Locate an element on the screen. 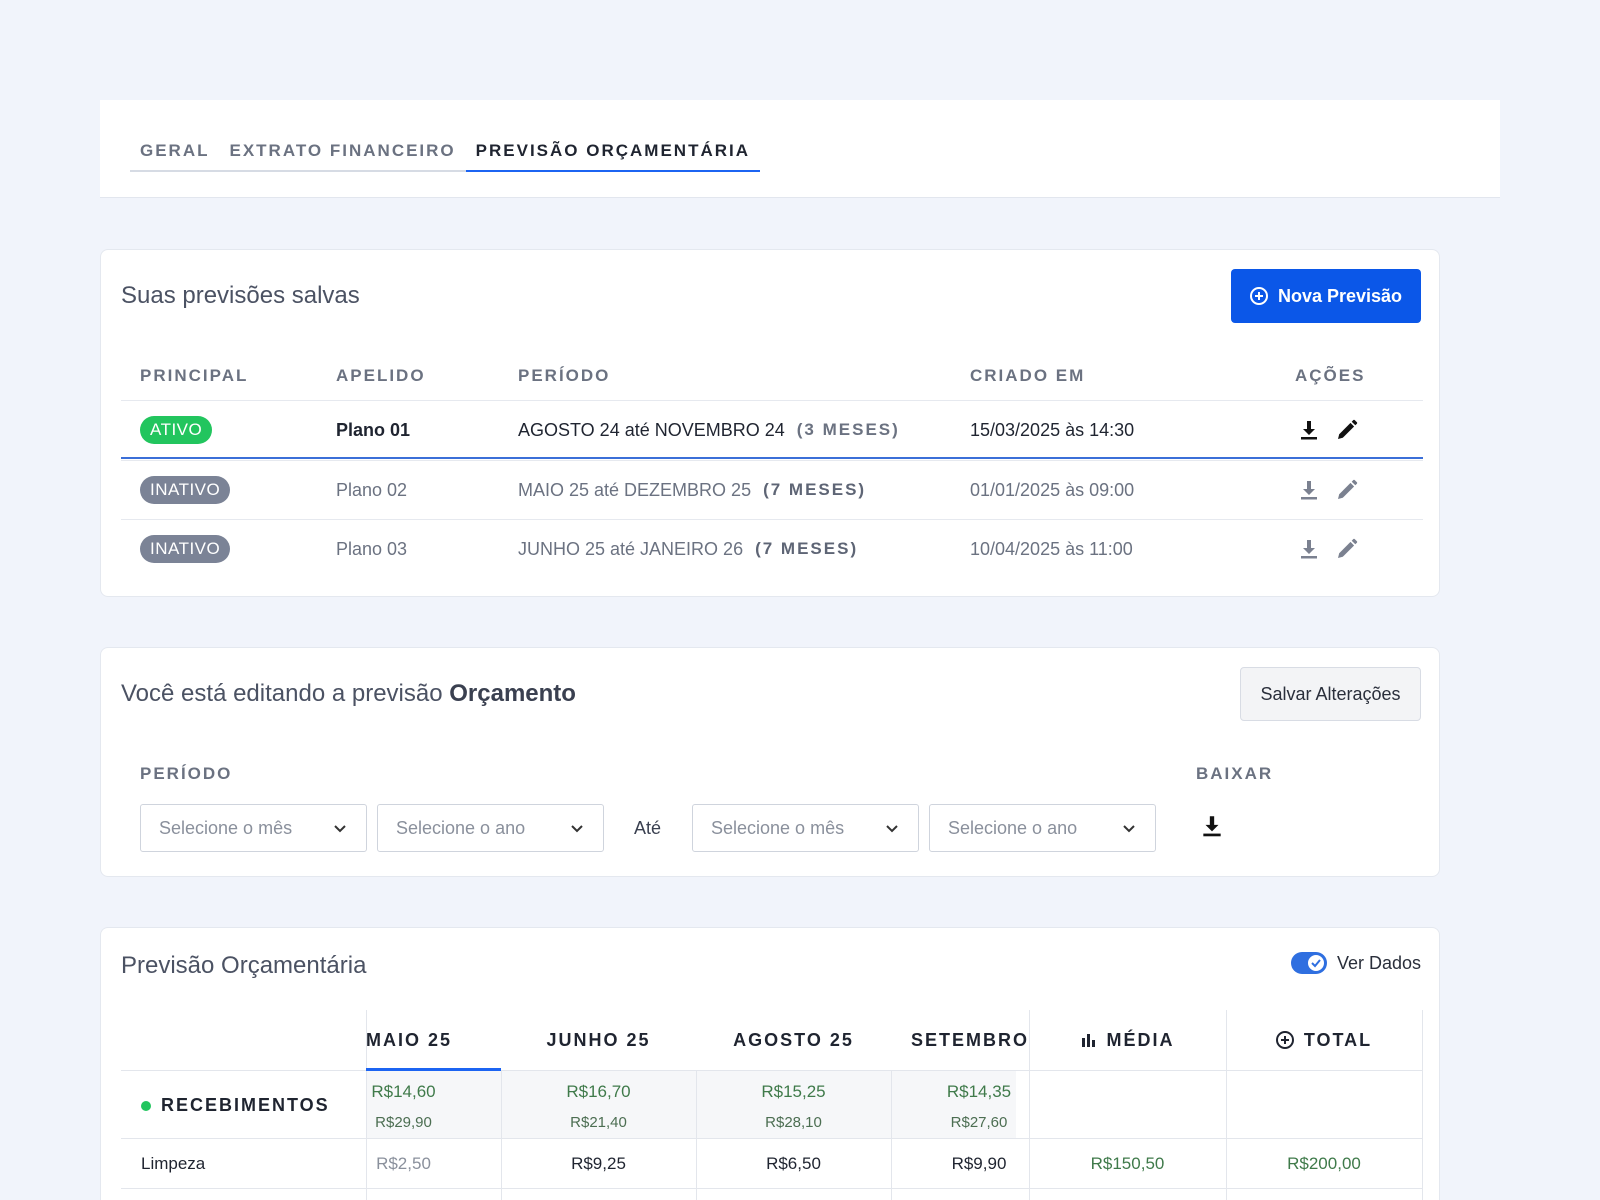  header-criado-em: CRIADO EM is located at coordinates (1028, 375).